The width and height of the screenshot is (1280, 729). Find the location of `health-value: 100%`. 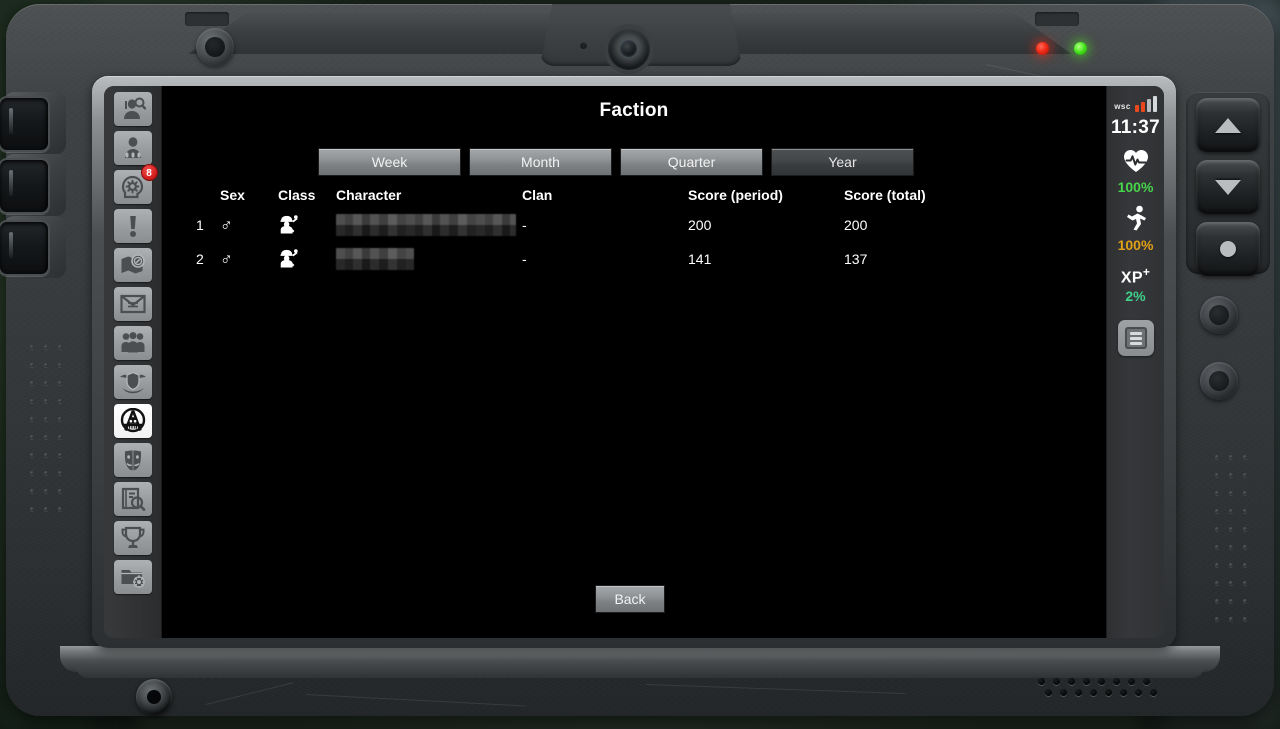

health-value: 100% is located at coordinates (1135, 187).